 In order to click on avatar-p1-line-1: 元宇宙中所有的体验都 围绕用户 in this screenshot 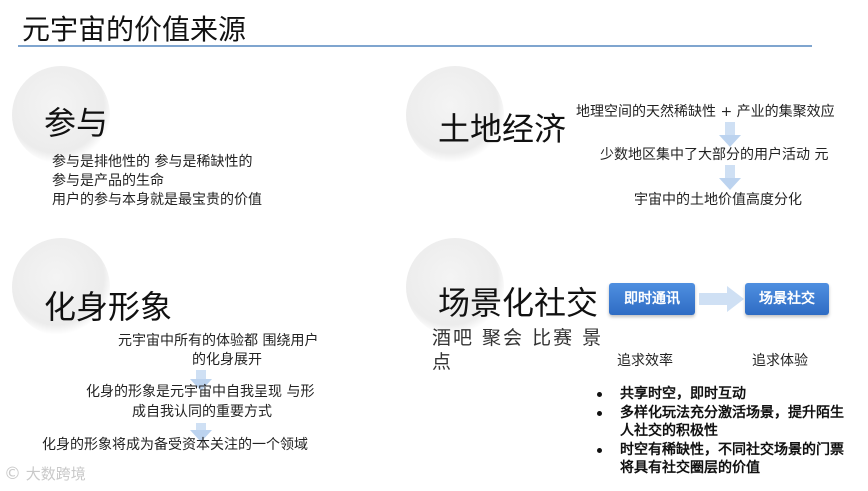, I will do `click(218, 341)`.